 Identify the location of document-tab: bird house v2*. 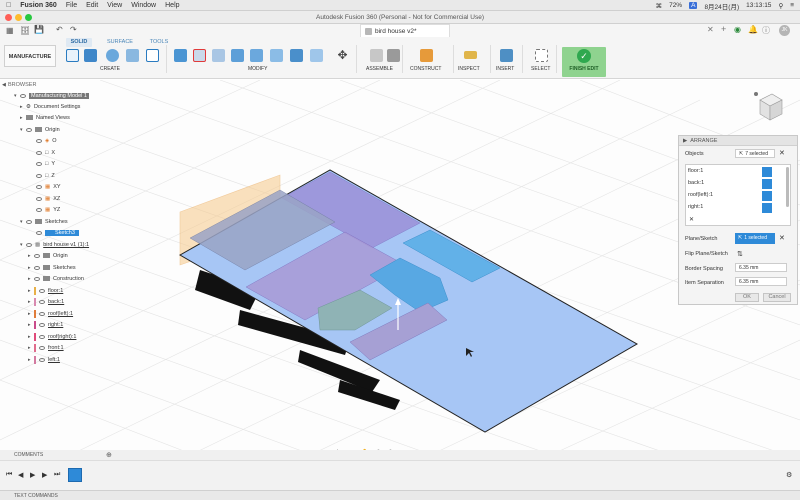
(405, 30).